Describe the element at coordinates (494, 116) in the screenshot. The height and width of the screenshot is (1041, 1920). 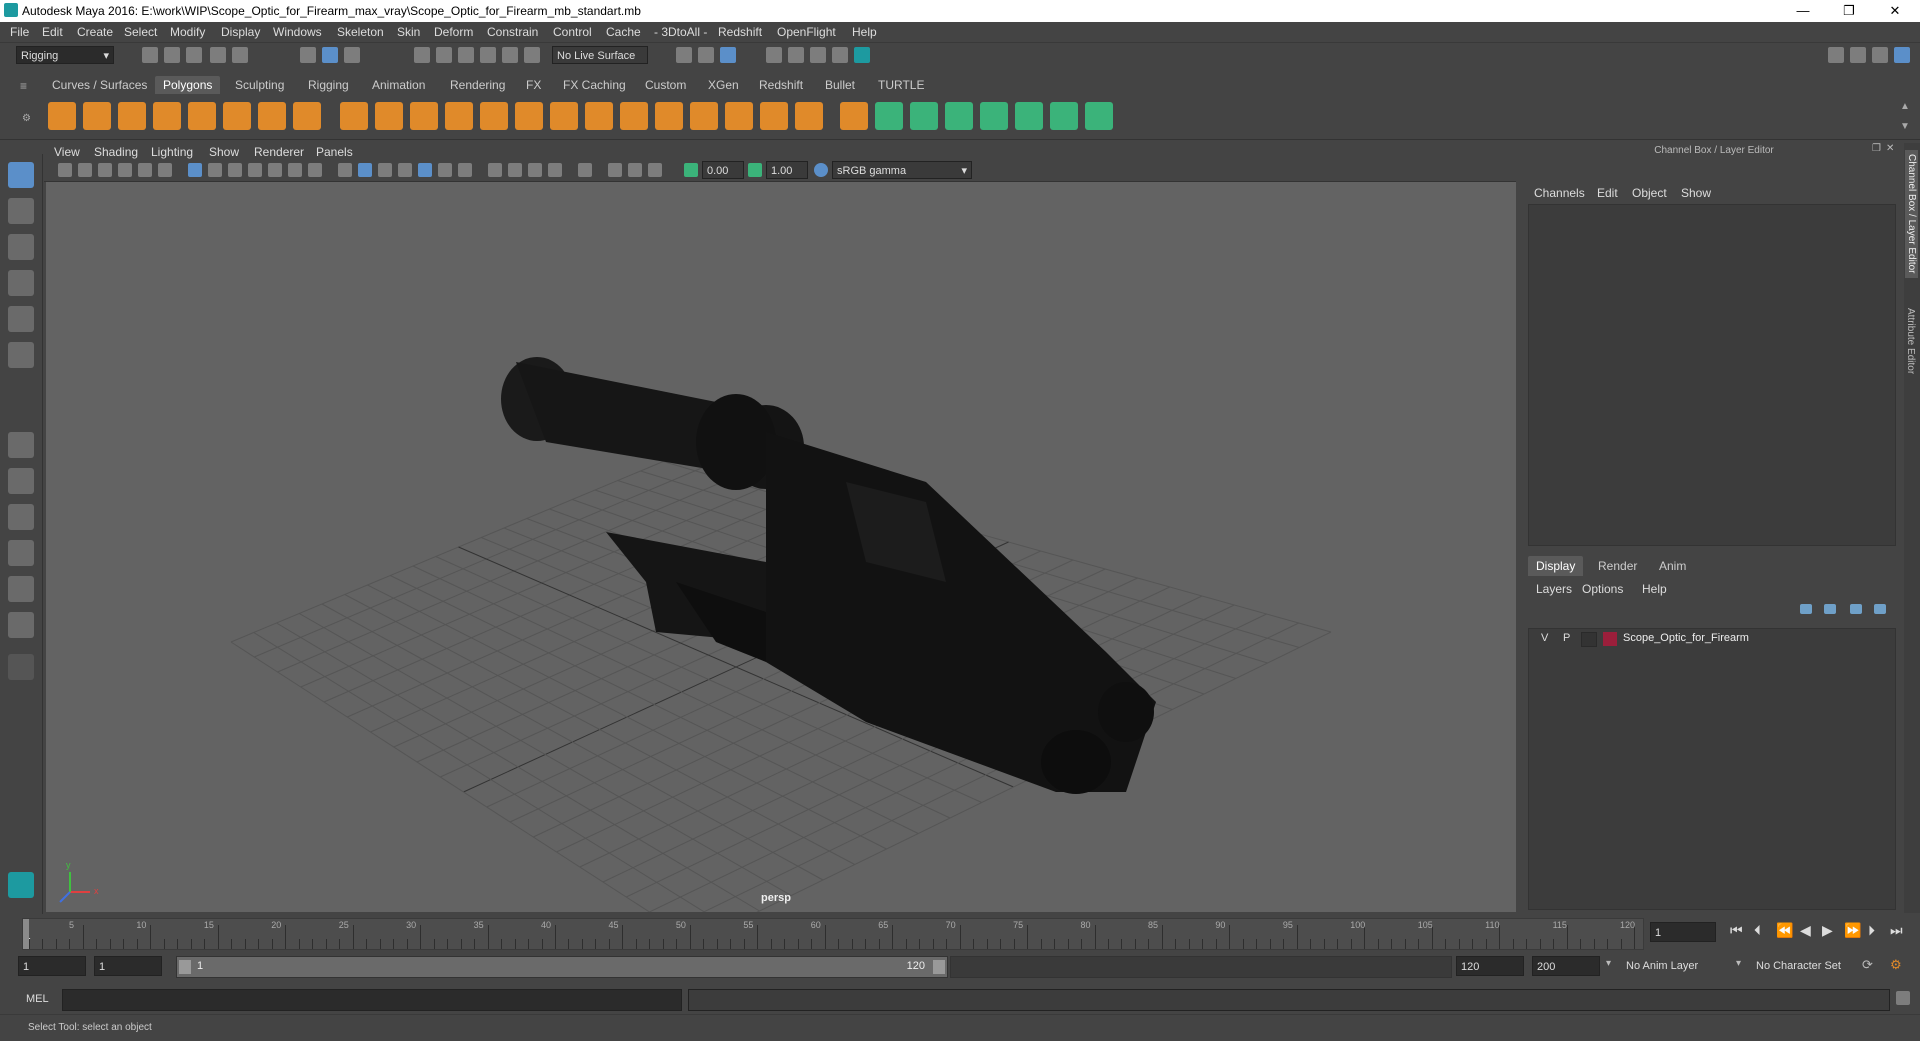
I see `extrude-icon` at that location.